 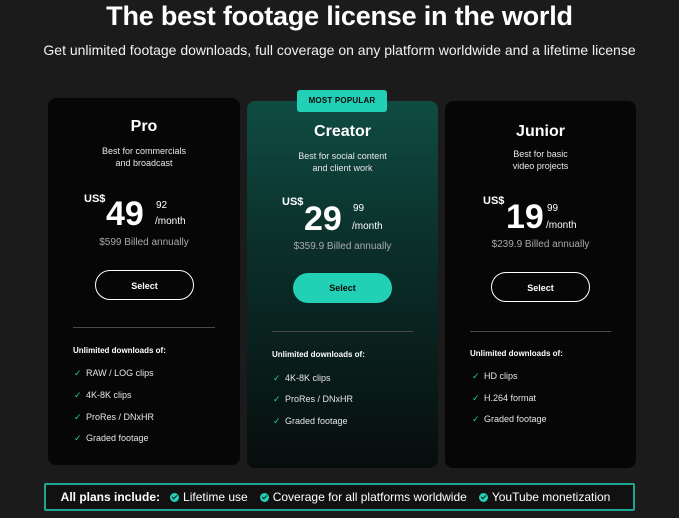 I want to click on price-value: 19, so click(x=525, y=217).